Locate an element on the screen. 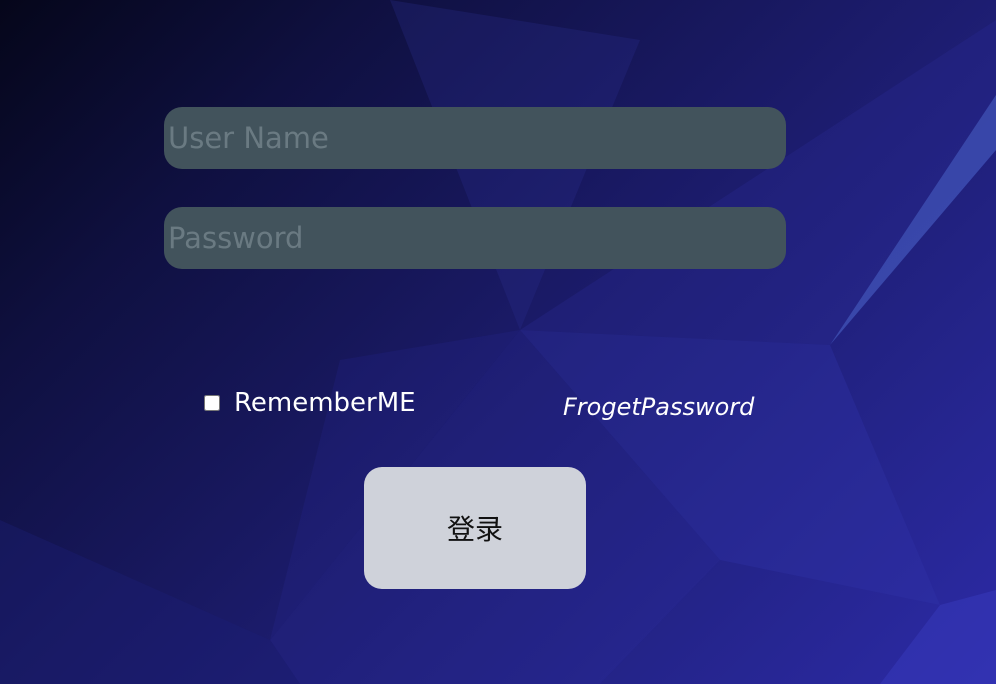 Image resolution: width=996 pixels, height=684 pixels. password-input is located at coordinates (475, 238).